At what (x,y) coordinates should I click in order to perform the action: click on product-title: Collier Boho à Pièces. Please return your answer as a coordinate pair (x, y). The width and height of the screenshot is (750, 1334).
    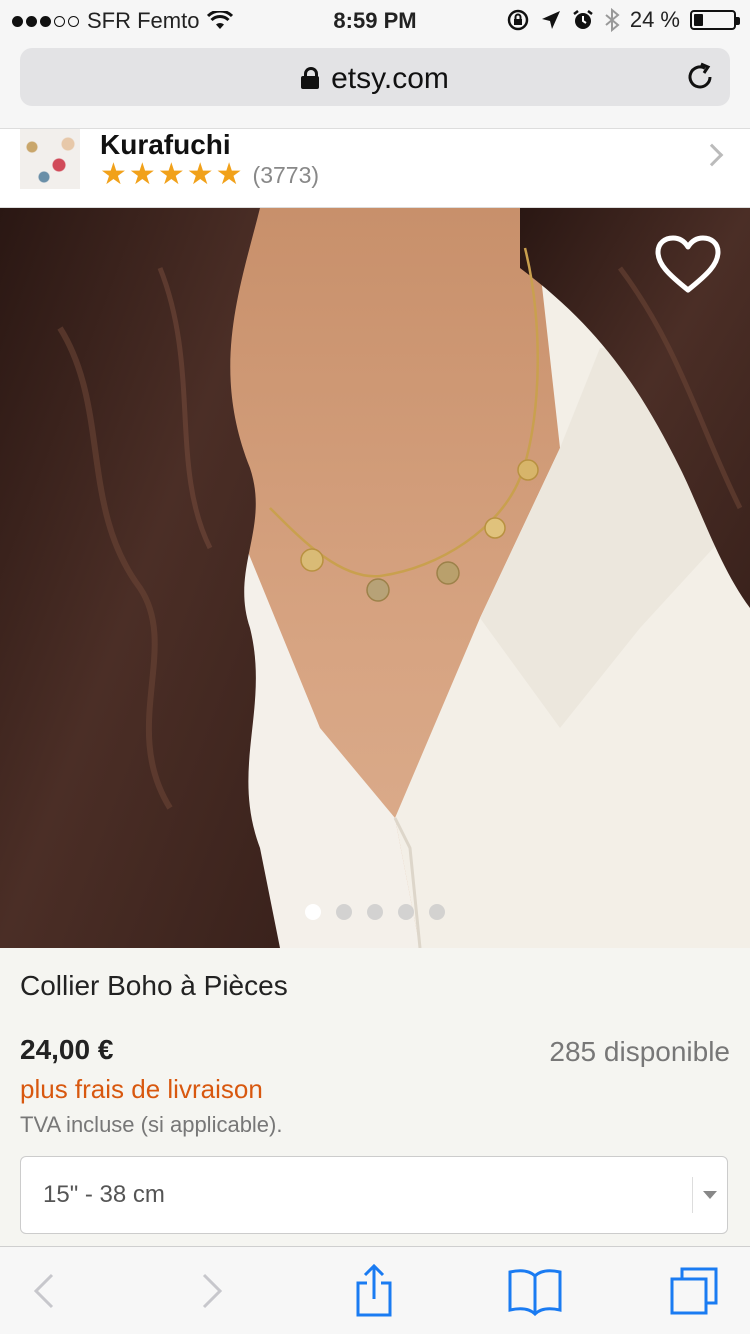
    Looking at the image, I should click on (154, 985).